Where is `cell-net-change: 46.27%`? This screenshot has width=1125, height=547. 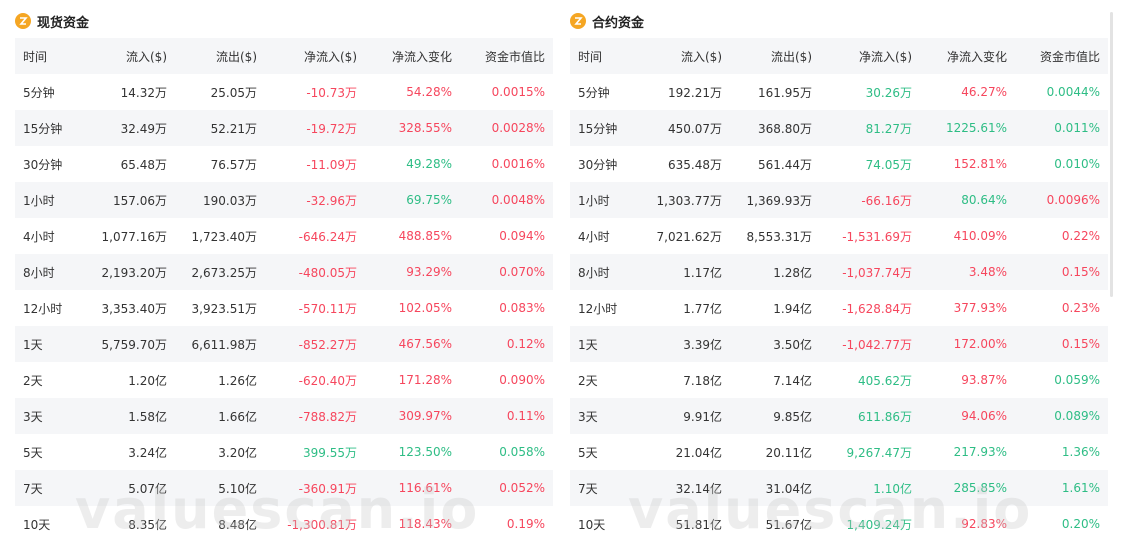 cell-net-change: 46.27% is located at coordinates (984, 92).